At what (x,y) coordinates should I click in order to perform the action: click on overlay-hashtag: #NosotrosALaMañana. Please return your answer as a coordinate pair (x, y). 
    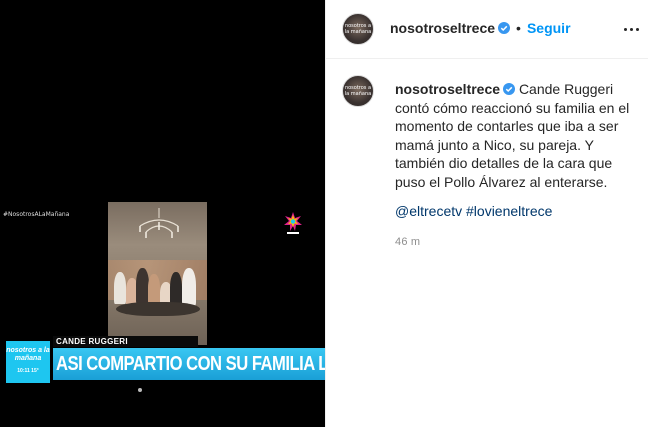
    Looking at the image, I should click on (36, 214).